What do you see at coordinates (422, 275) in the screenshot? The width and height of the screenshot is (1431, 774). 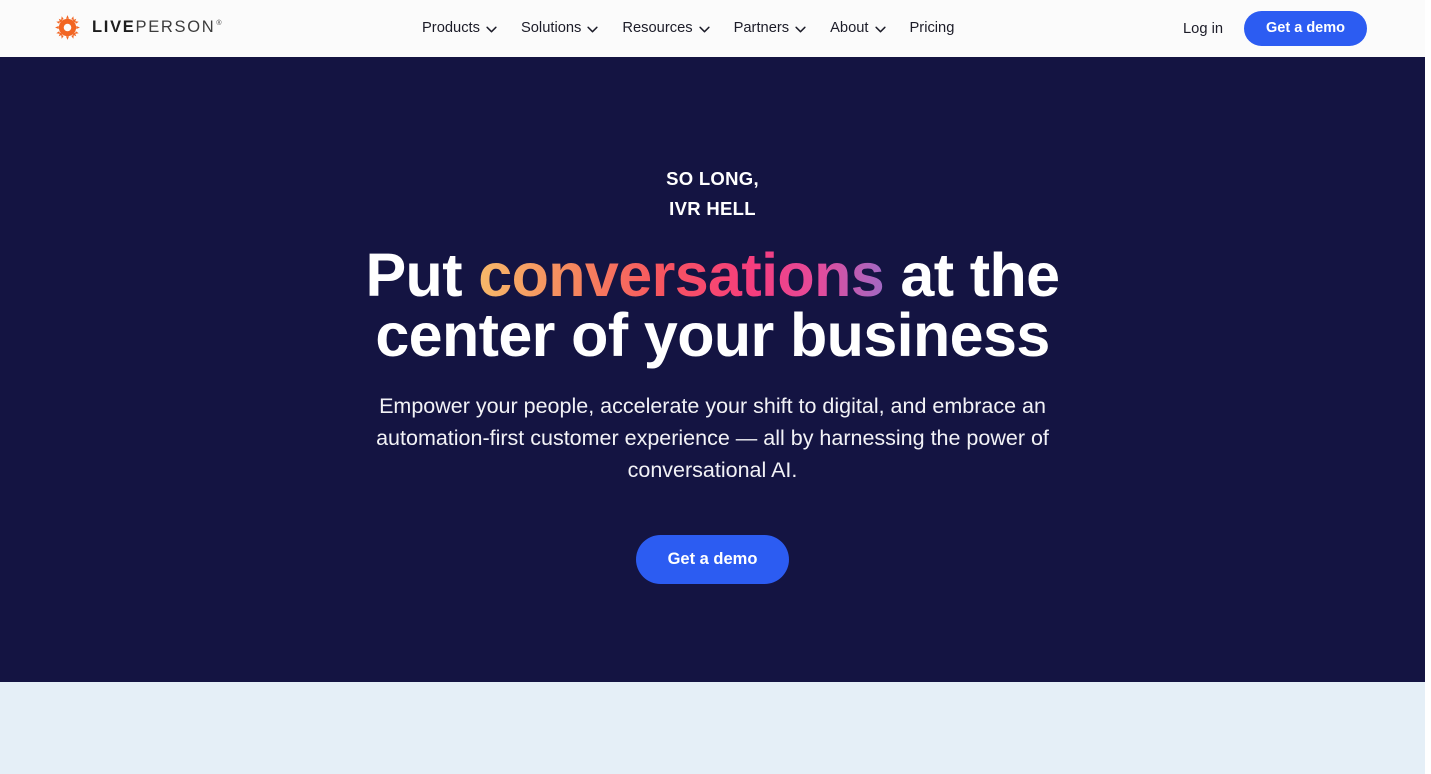 I see `hero-headline-pre: Put` at bounding box center [422, 275].